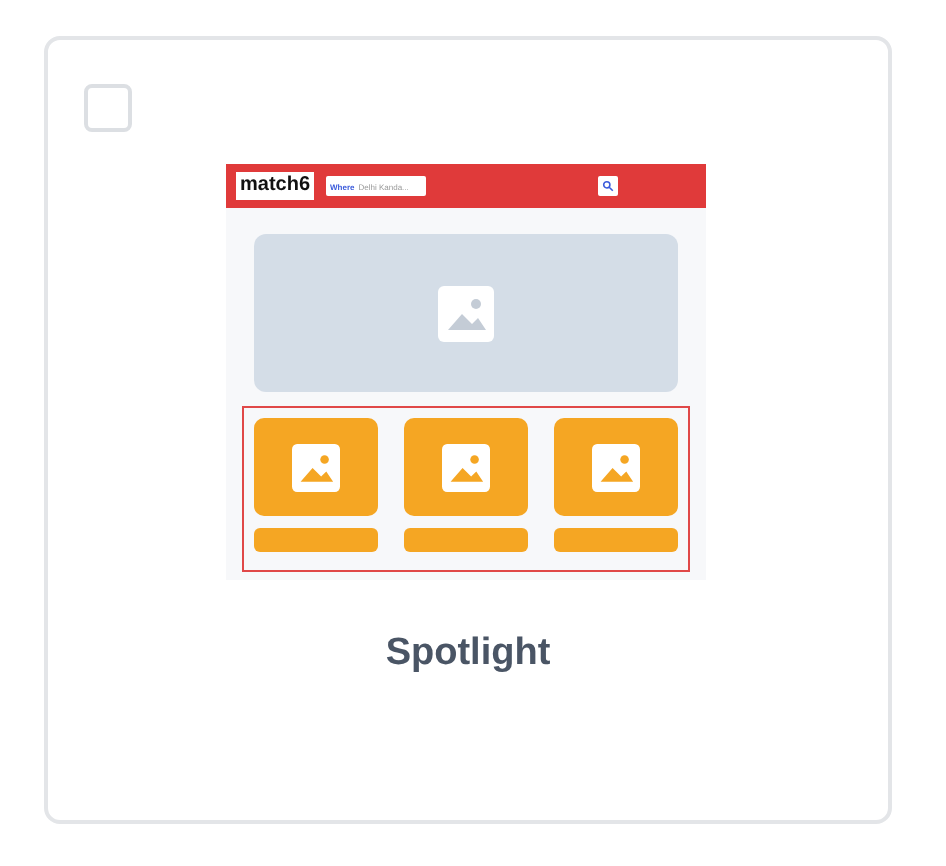 This screenshot has width=946, height=866. I want to click on logo: match6, so click(275, 186).